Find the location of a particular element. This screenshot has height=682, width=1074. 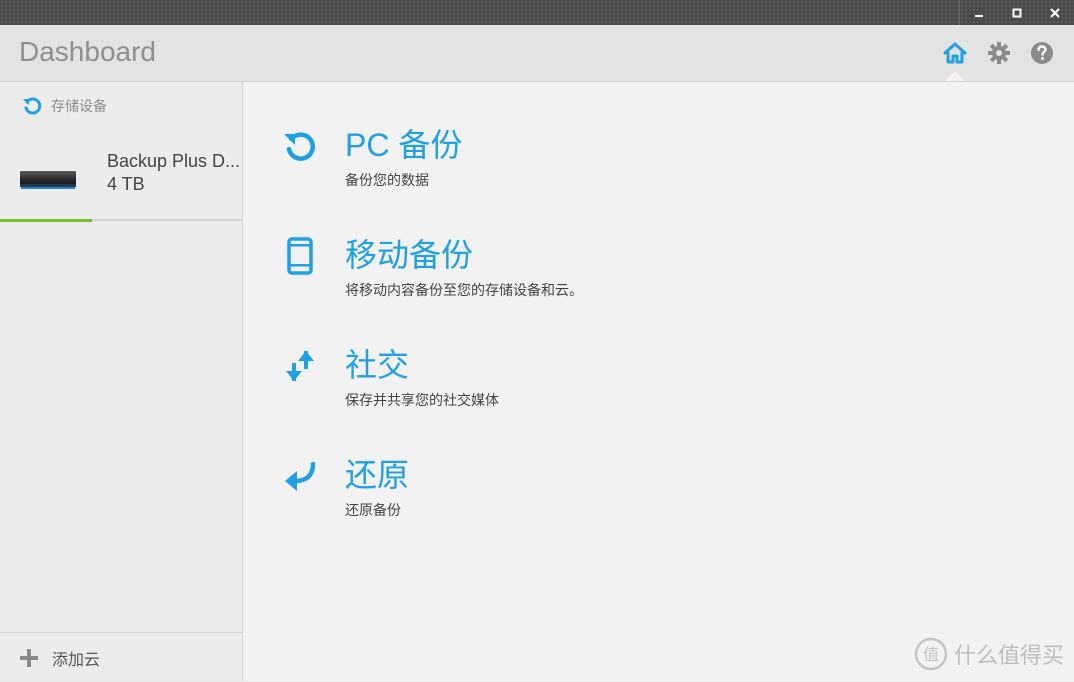

feature-desc: 保存并共享您的社交媒体 is located at coordinates (422, 401).